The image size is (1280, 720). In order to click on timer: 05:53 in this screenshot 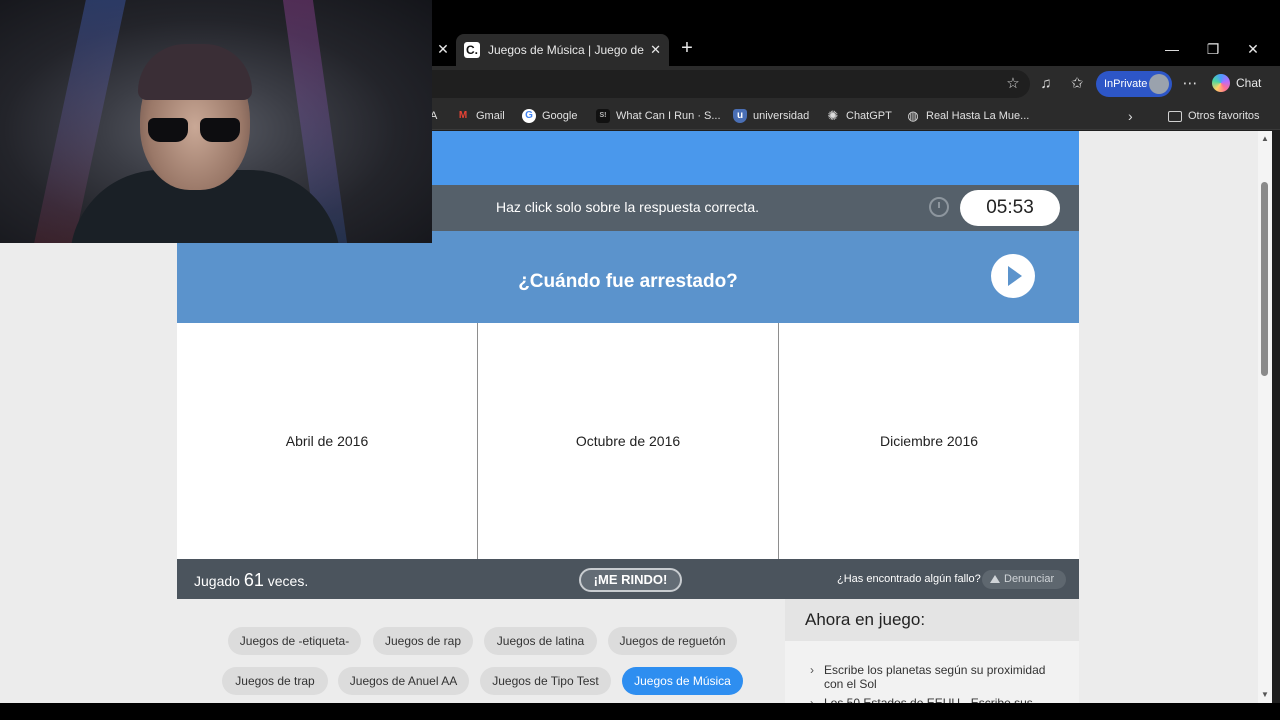, I will do `click(1010, 208)`.